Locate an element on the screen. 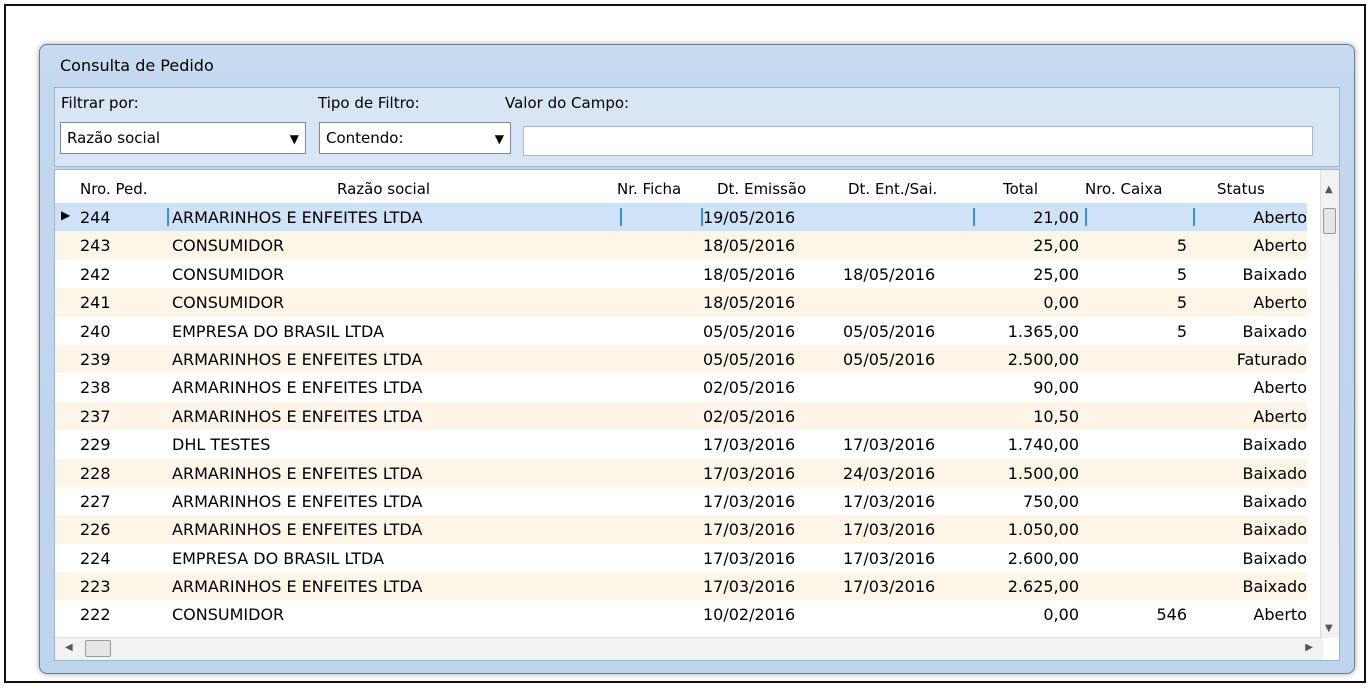 This screenshot has height=687, width=1372. cell-nro-ped: 223 is located at coordinates (95, 587).